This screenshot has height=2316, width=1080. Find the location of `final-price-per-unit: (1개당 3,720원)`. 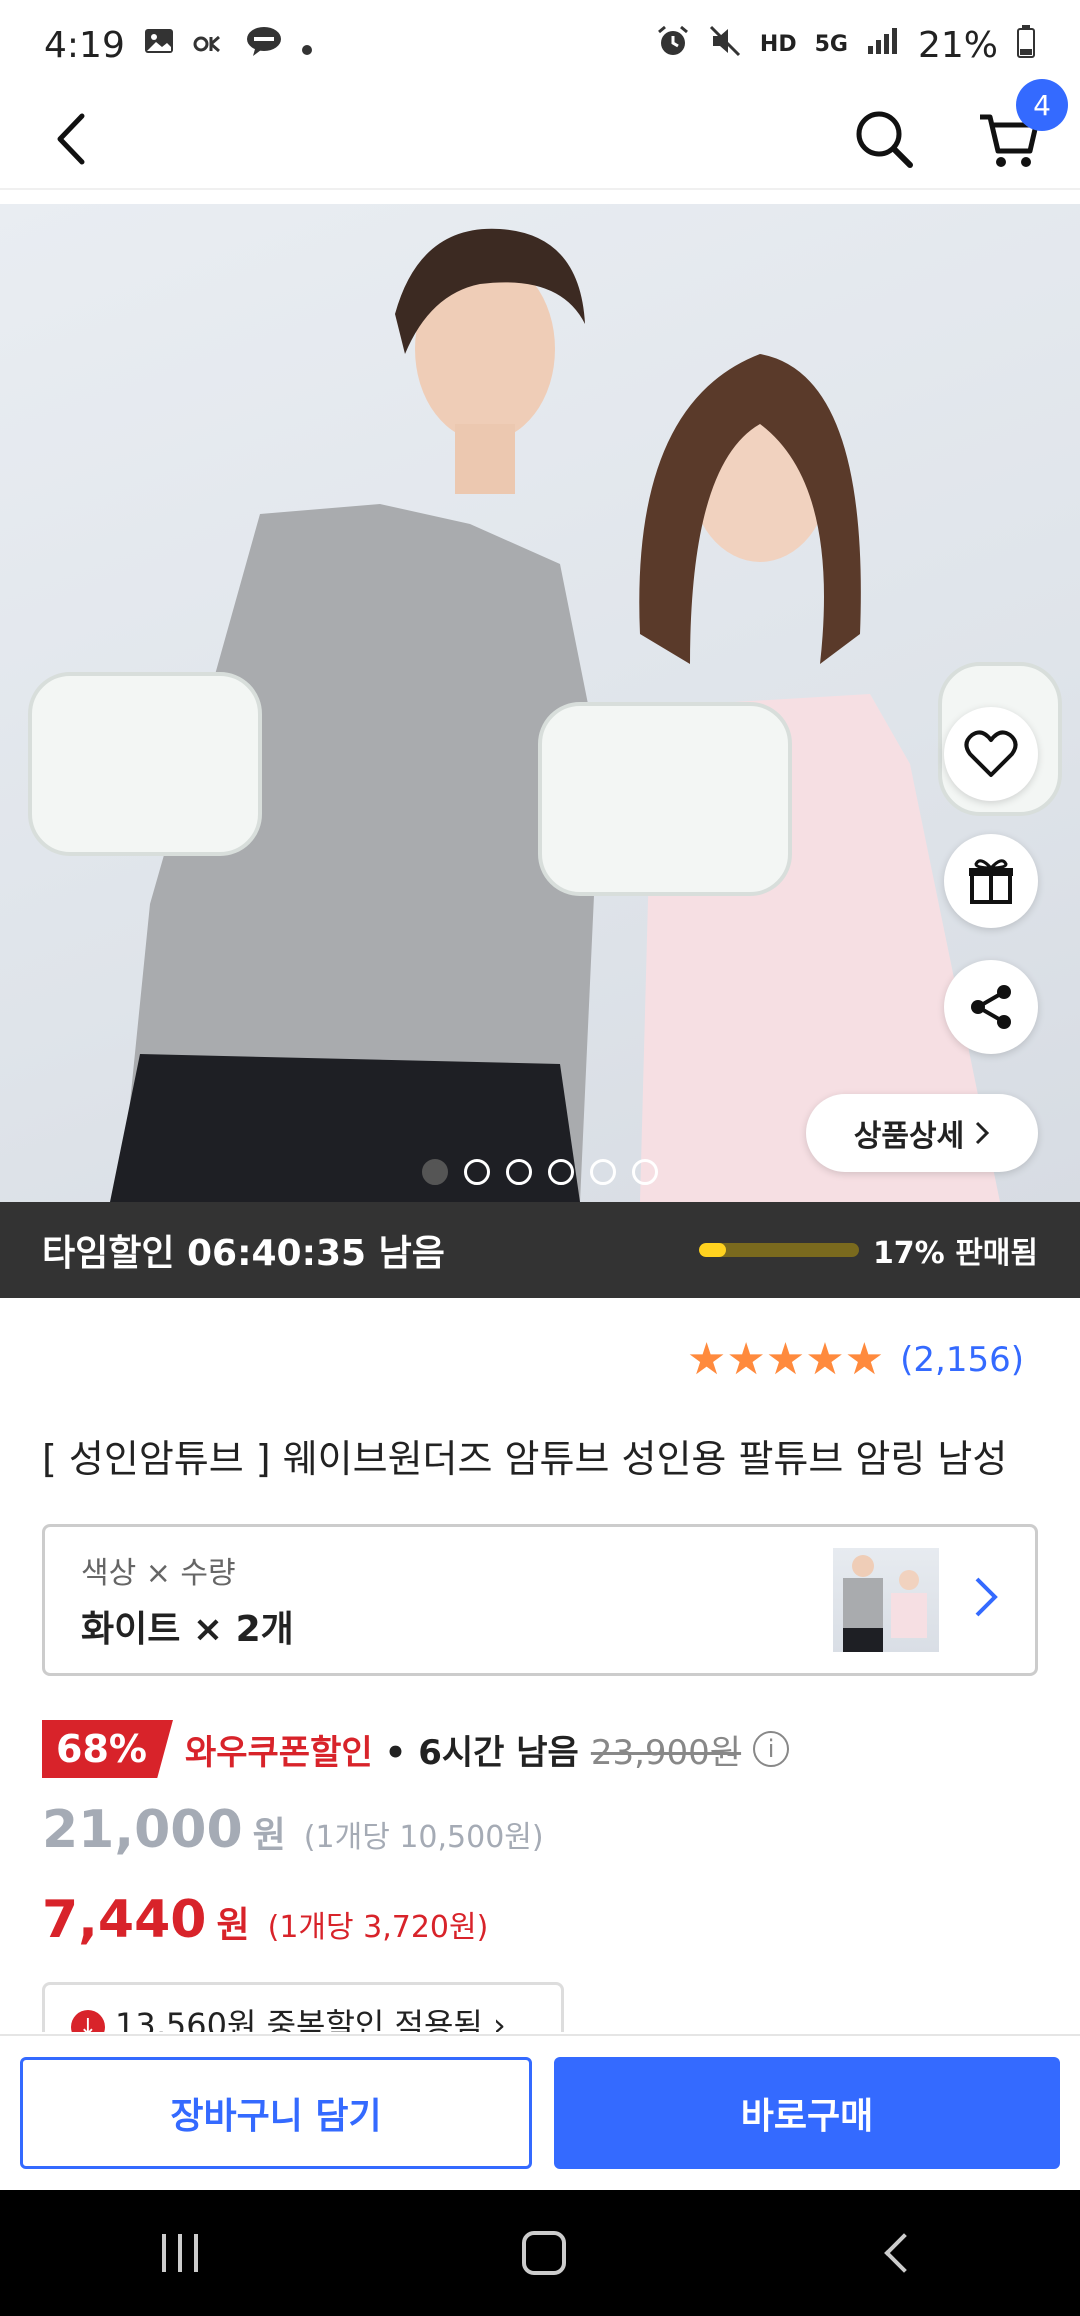

final-price-per-unit: (1개당 3,720원) is located at coordinates (378, 1927).